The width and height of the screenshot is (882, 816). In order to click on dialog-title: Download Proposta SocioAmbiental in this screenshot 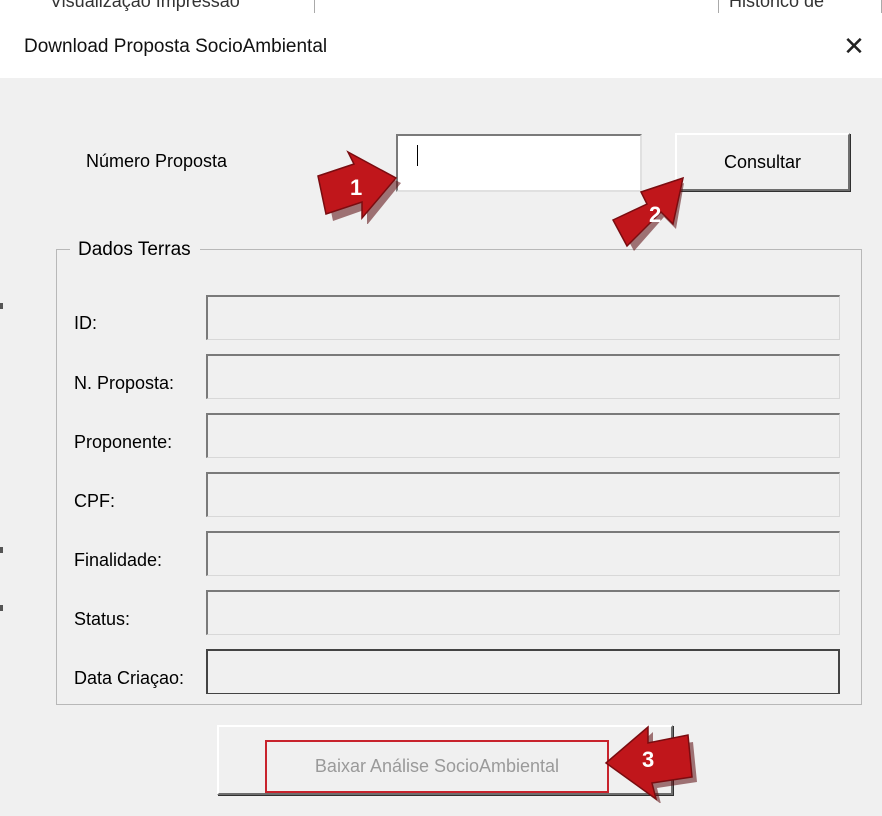, I will do `click(176, 46)`.